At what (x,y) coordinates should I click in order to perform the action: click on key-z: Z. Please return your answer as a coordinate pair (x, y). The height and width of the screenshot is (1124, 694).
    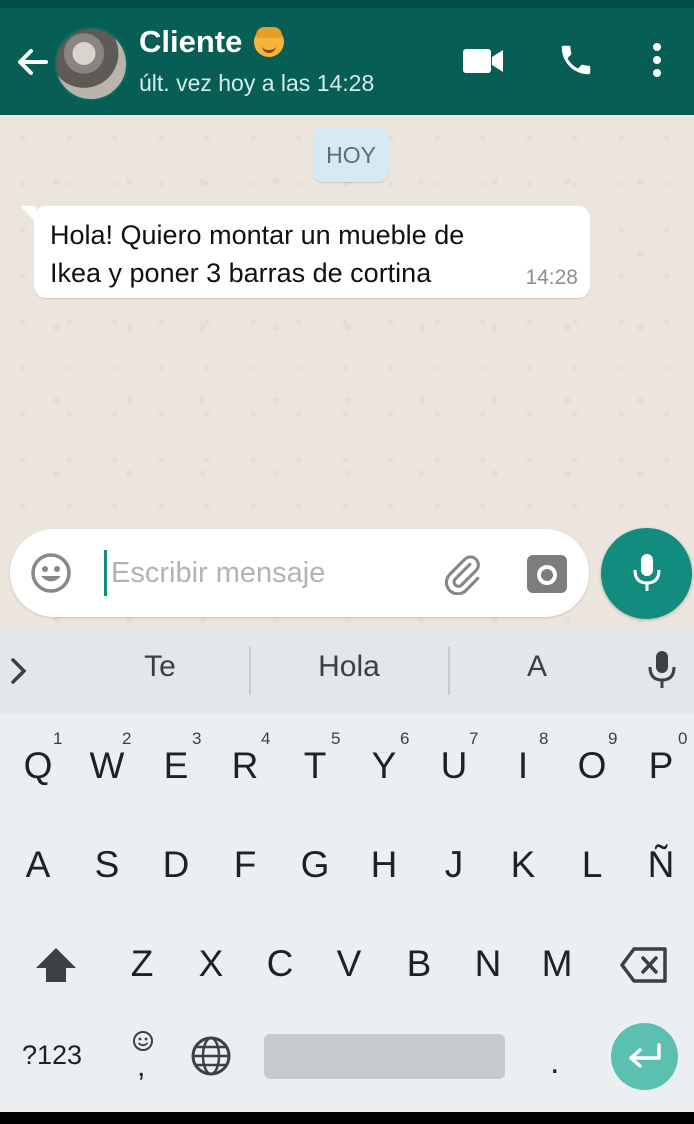
    Looking at the image, I should click on (142, 964).